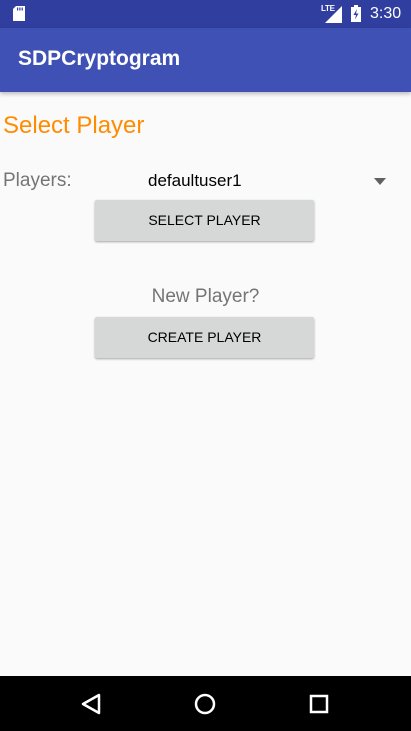 The image size is (411, 731). What do you see at coordinates (91, 704) in the screenshot?
I see `back-icon` at bounding box center [91, 704].